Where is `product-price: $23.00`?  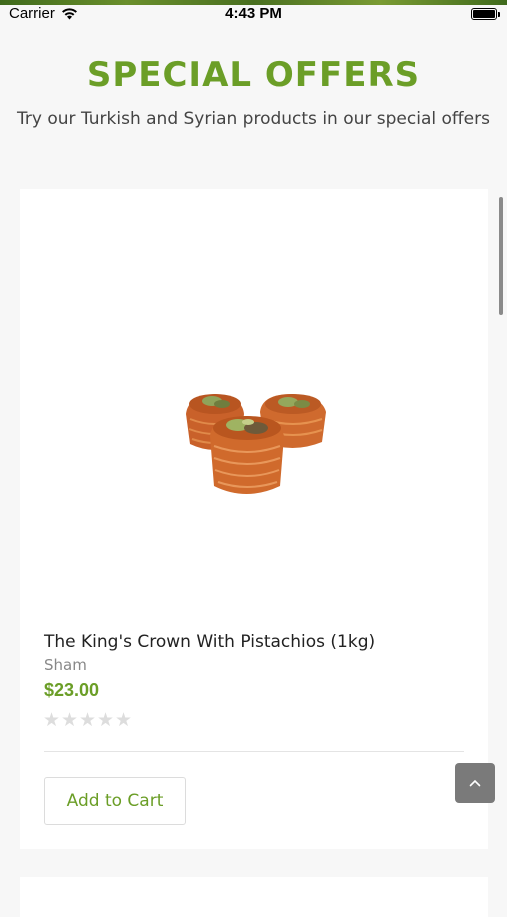
product-price: $23.00 is located at coordinates (72, 690).